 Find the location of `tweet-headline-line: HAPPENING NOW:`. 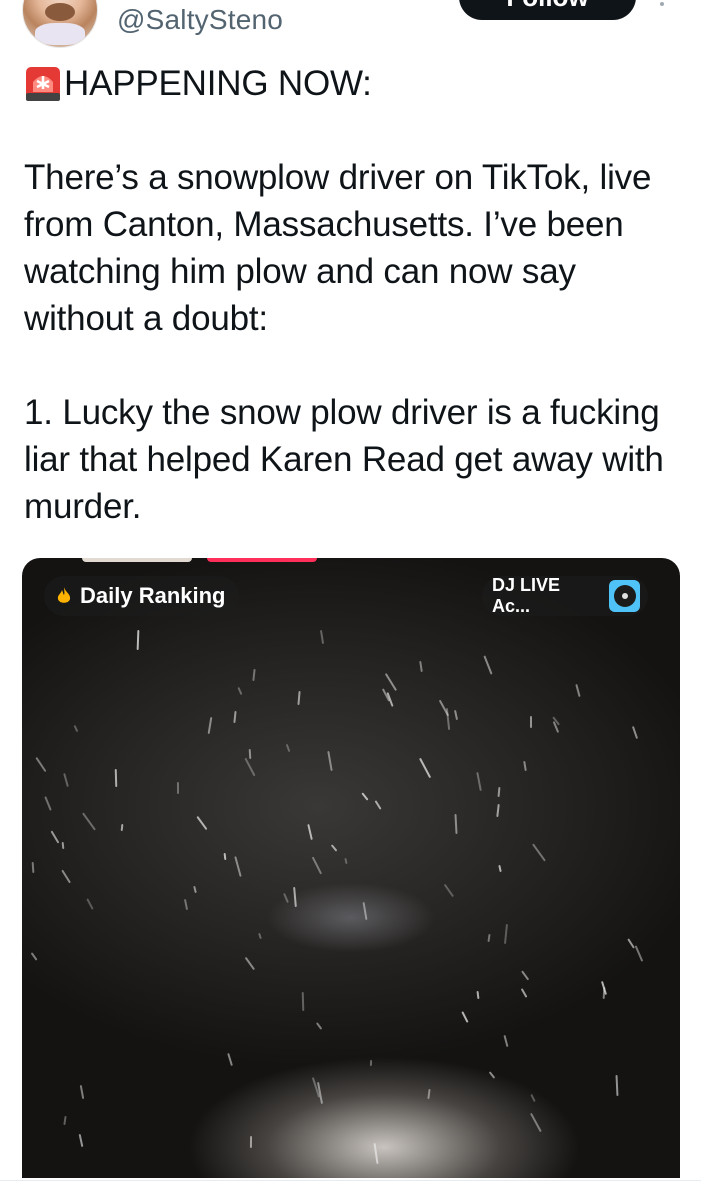

tweet-headline-line: HAPPENING NOW: is located at coordinates (354, 83).